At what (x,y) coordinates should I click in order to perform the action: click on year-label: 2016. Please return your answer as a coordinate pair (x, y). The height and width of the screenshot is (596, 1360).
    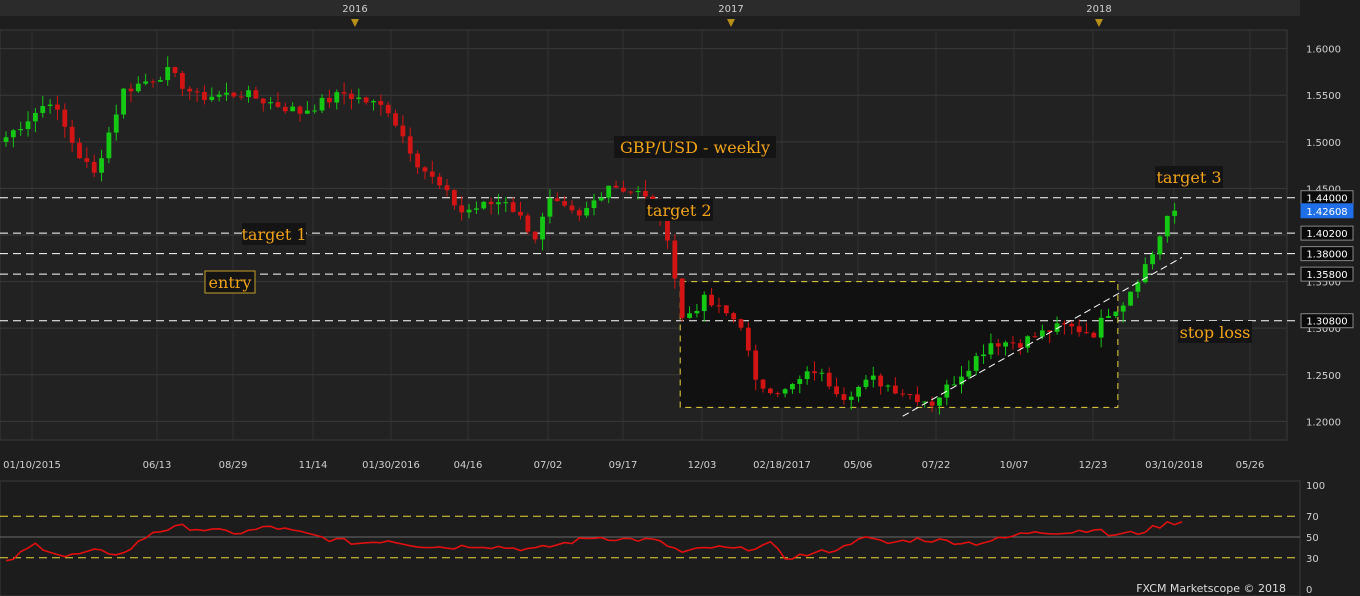
    Looking at the image, I should click on (354, 9).